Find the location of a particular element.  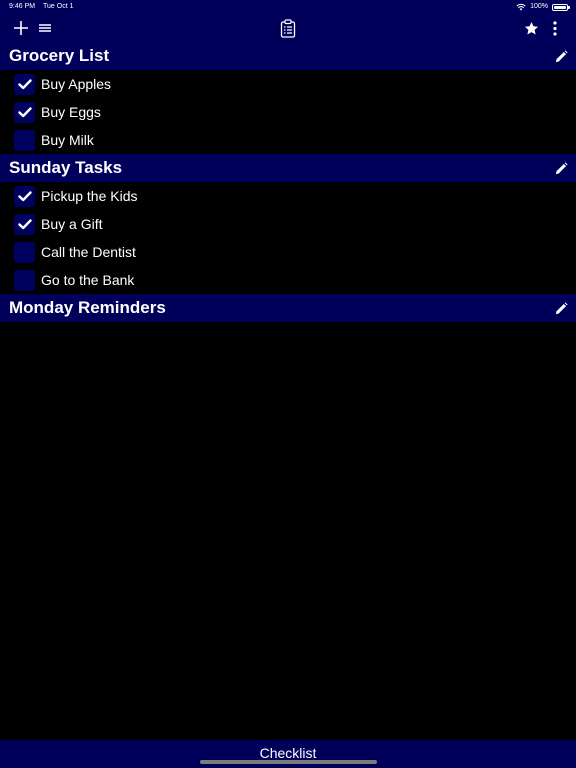

item-label: Buy a Gift is located at coordinates (72, 224).